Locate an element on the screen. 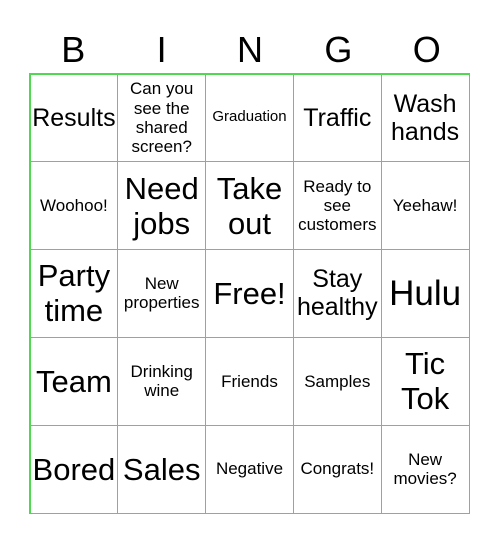  bingo-cell: Friends is located at coordinates (249, 381).